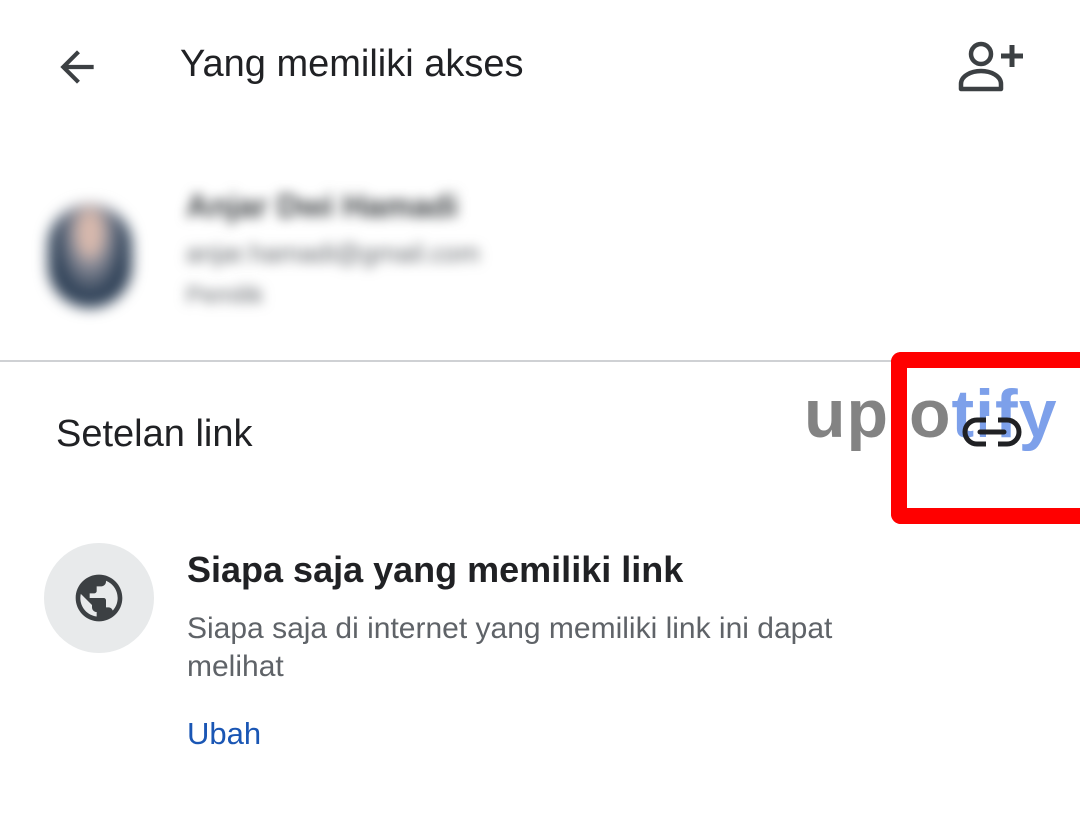 Image resolution: width=1080 pixels, height=826 pixels. I want to click on avatar, so click(90, 256).